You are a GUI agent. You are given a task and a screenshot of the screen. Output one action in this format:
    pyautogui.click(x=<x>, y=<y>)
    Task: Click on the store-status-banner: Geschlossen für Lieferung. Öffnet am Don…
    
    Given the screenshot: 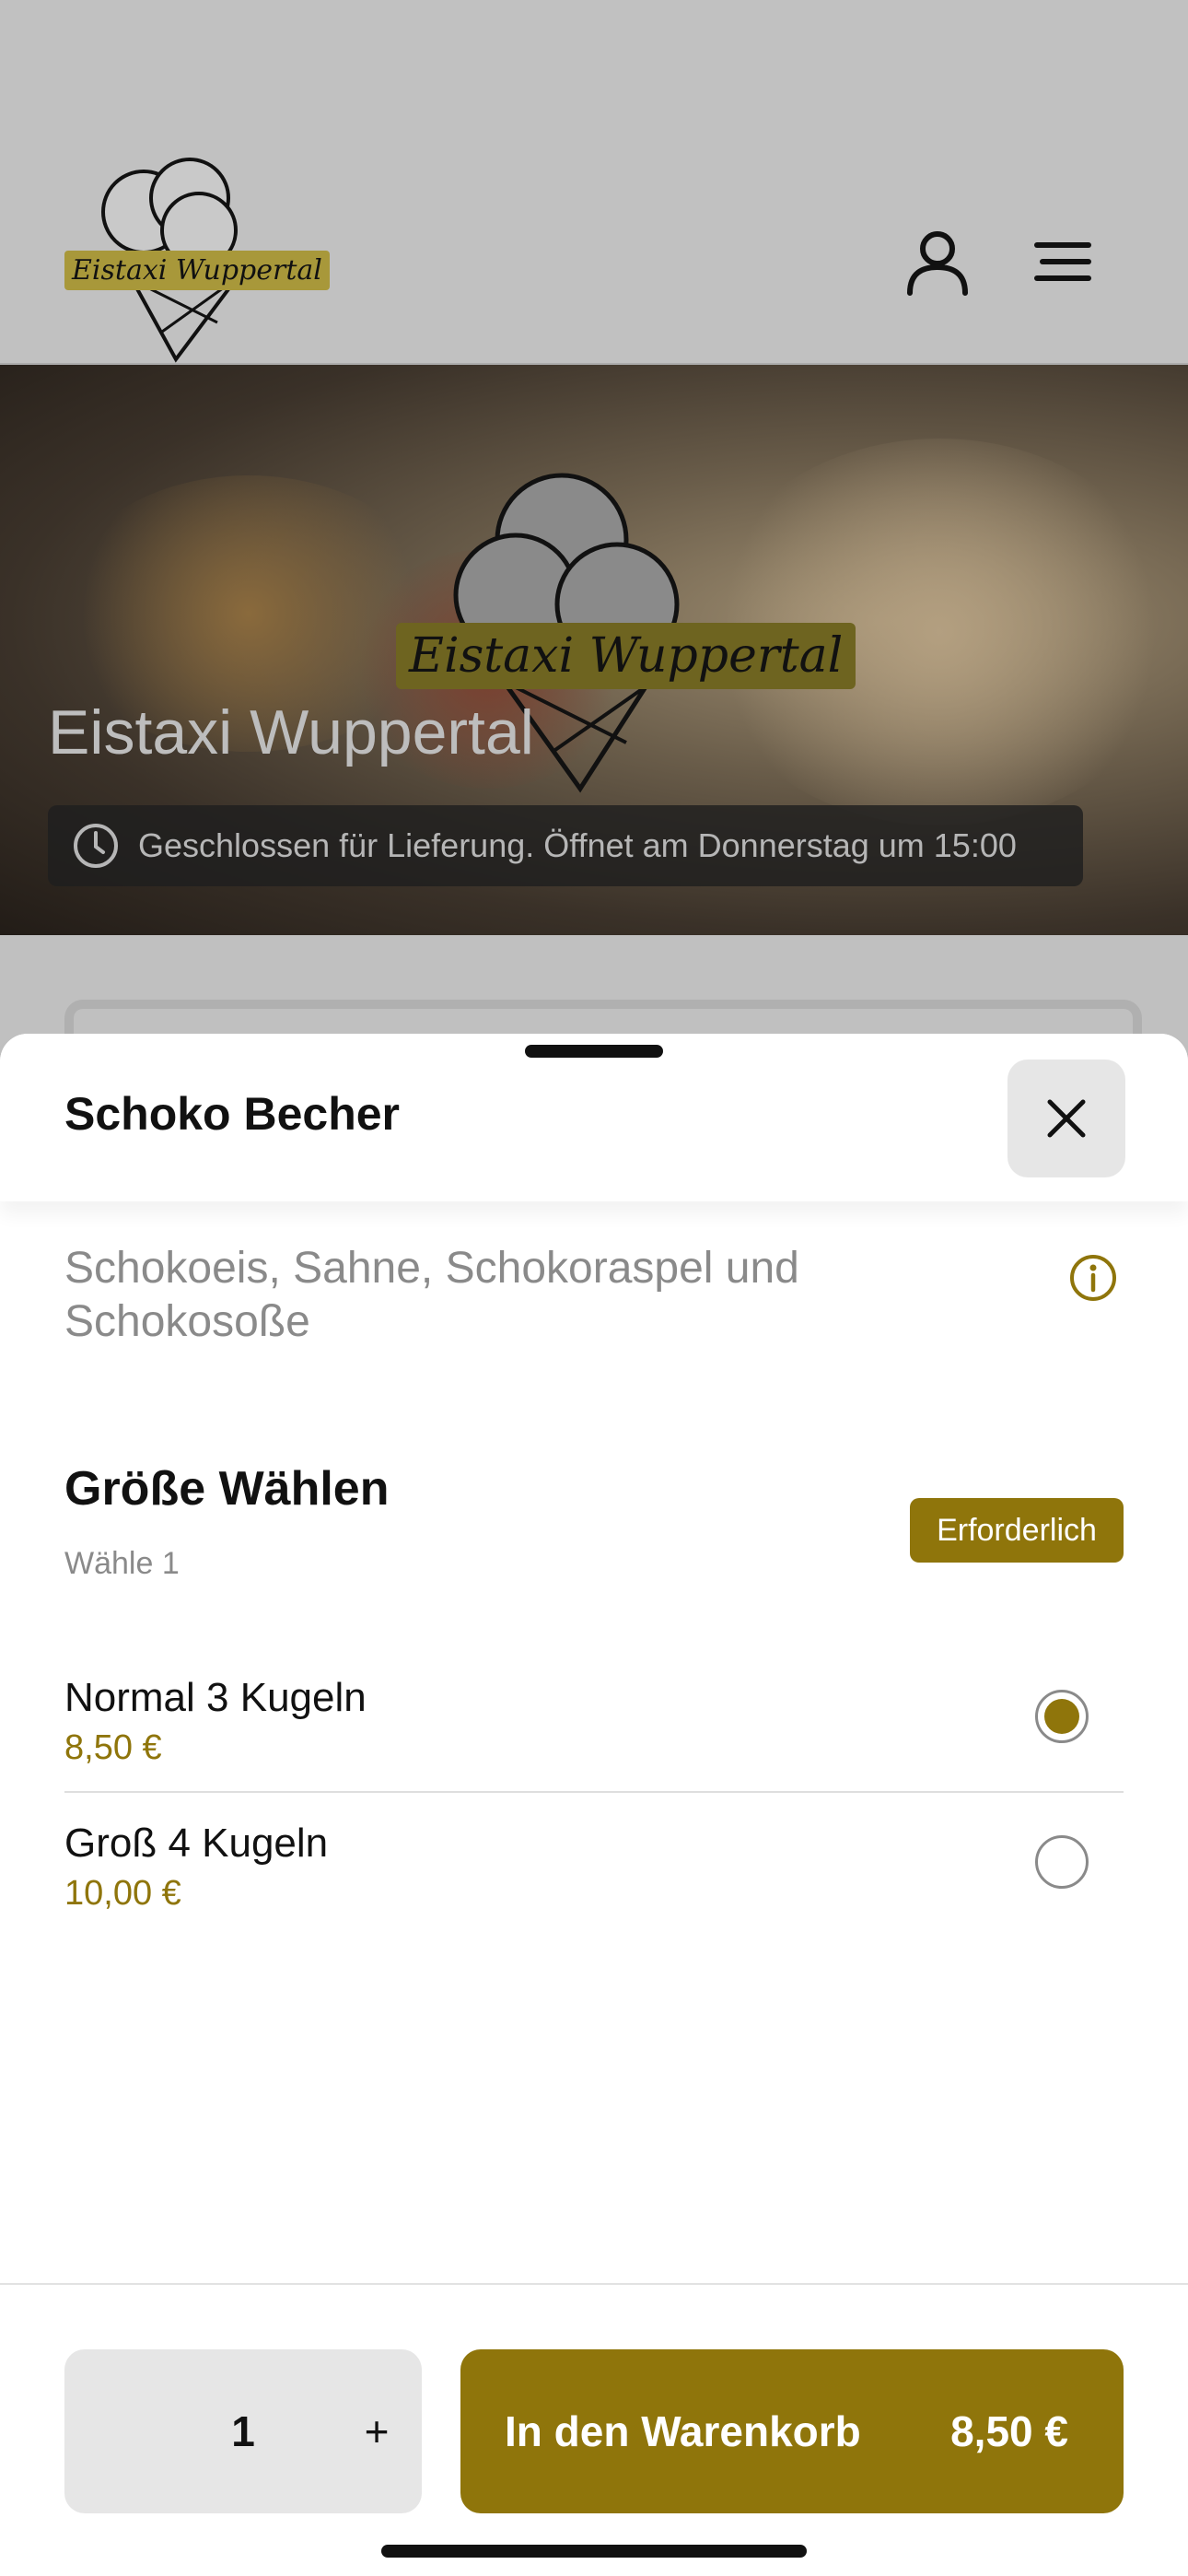 What is the action you would take?
    pyautogui.click(x=565, y=845)
    